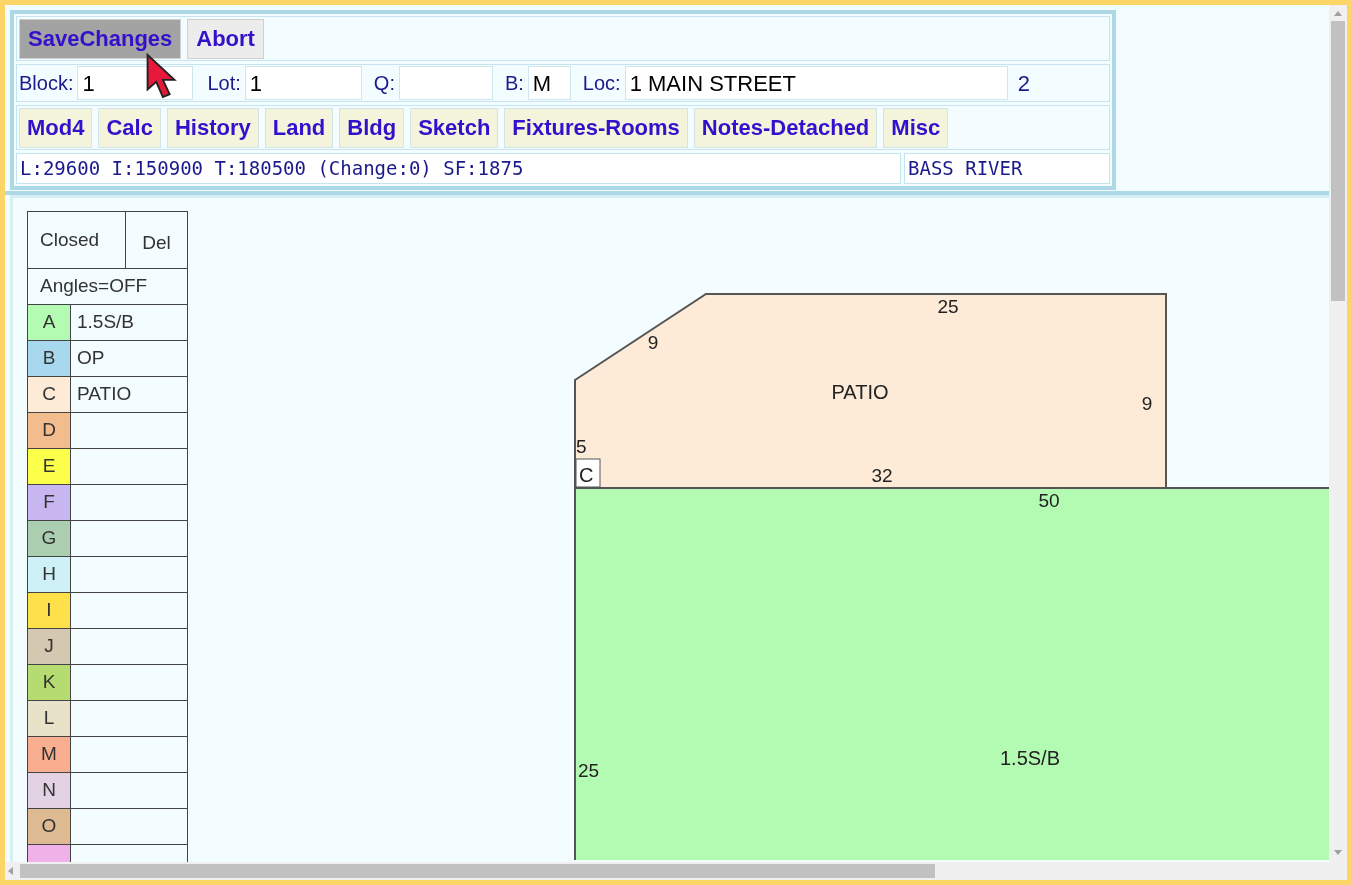 The width and height of the screenshot is (1352, 885). Describe the element at coordinates (49, 826) in the screenshot. I see `color-swatch: O` at that location.